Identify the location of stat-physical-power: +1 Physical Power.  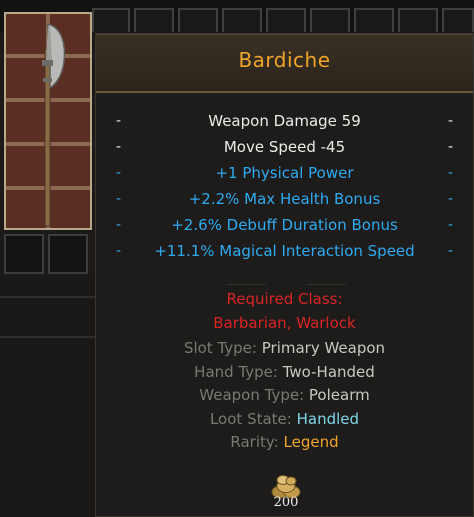
(284, 173).